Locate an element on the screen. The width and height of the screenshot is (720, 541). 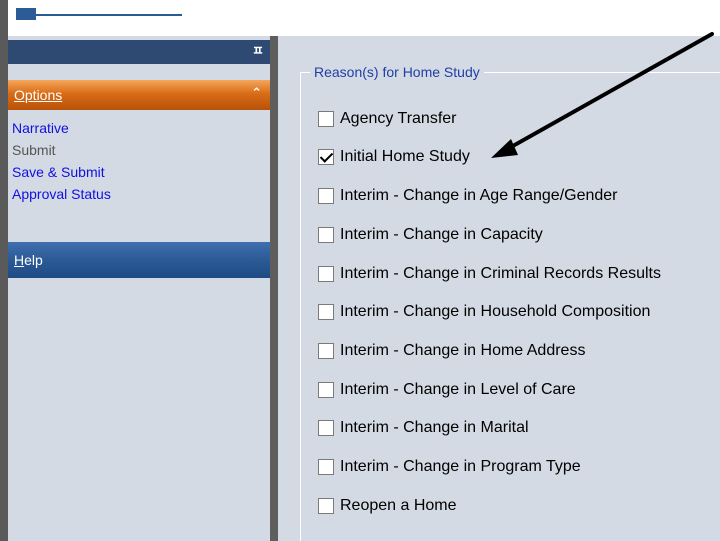
checkbox-label: Interim - Change in Level of Care is located at coordinates (458, 389).